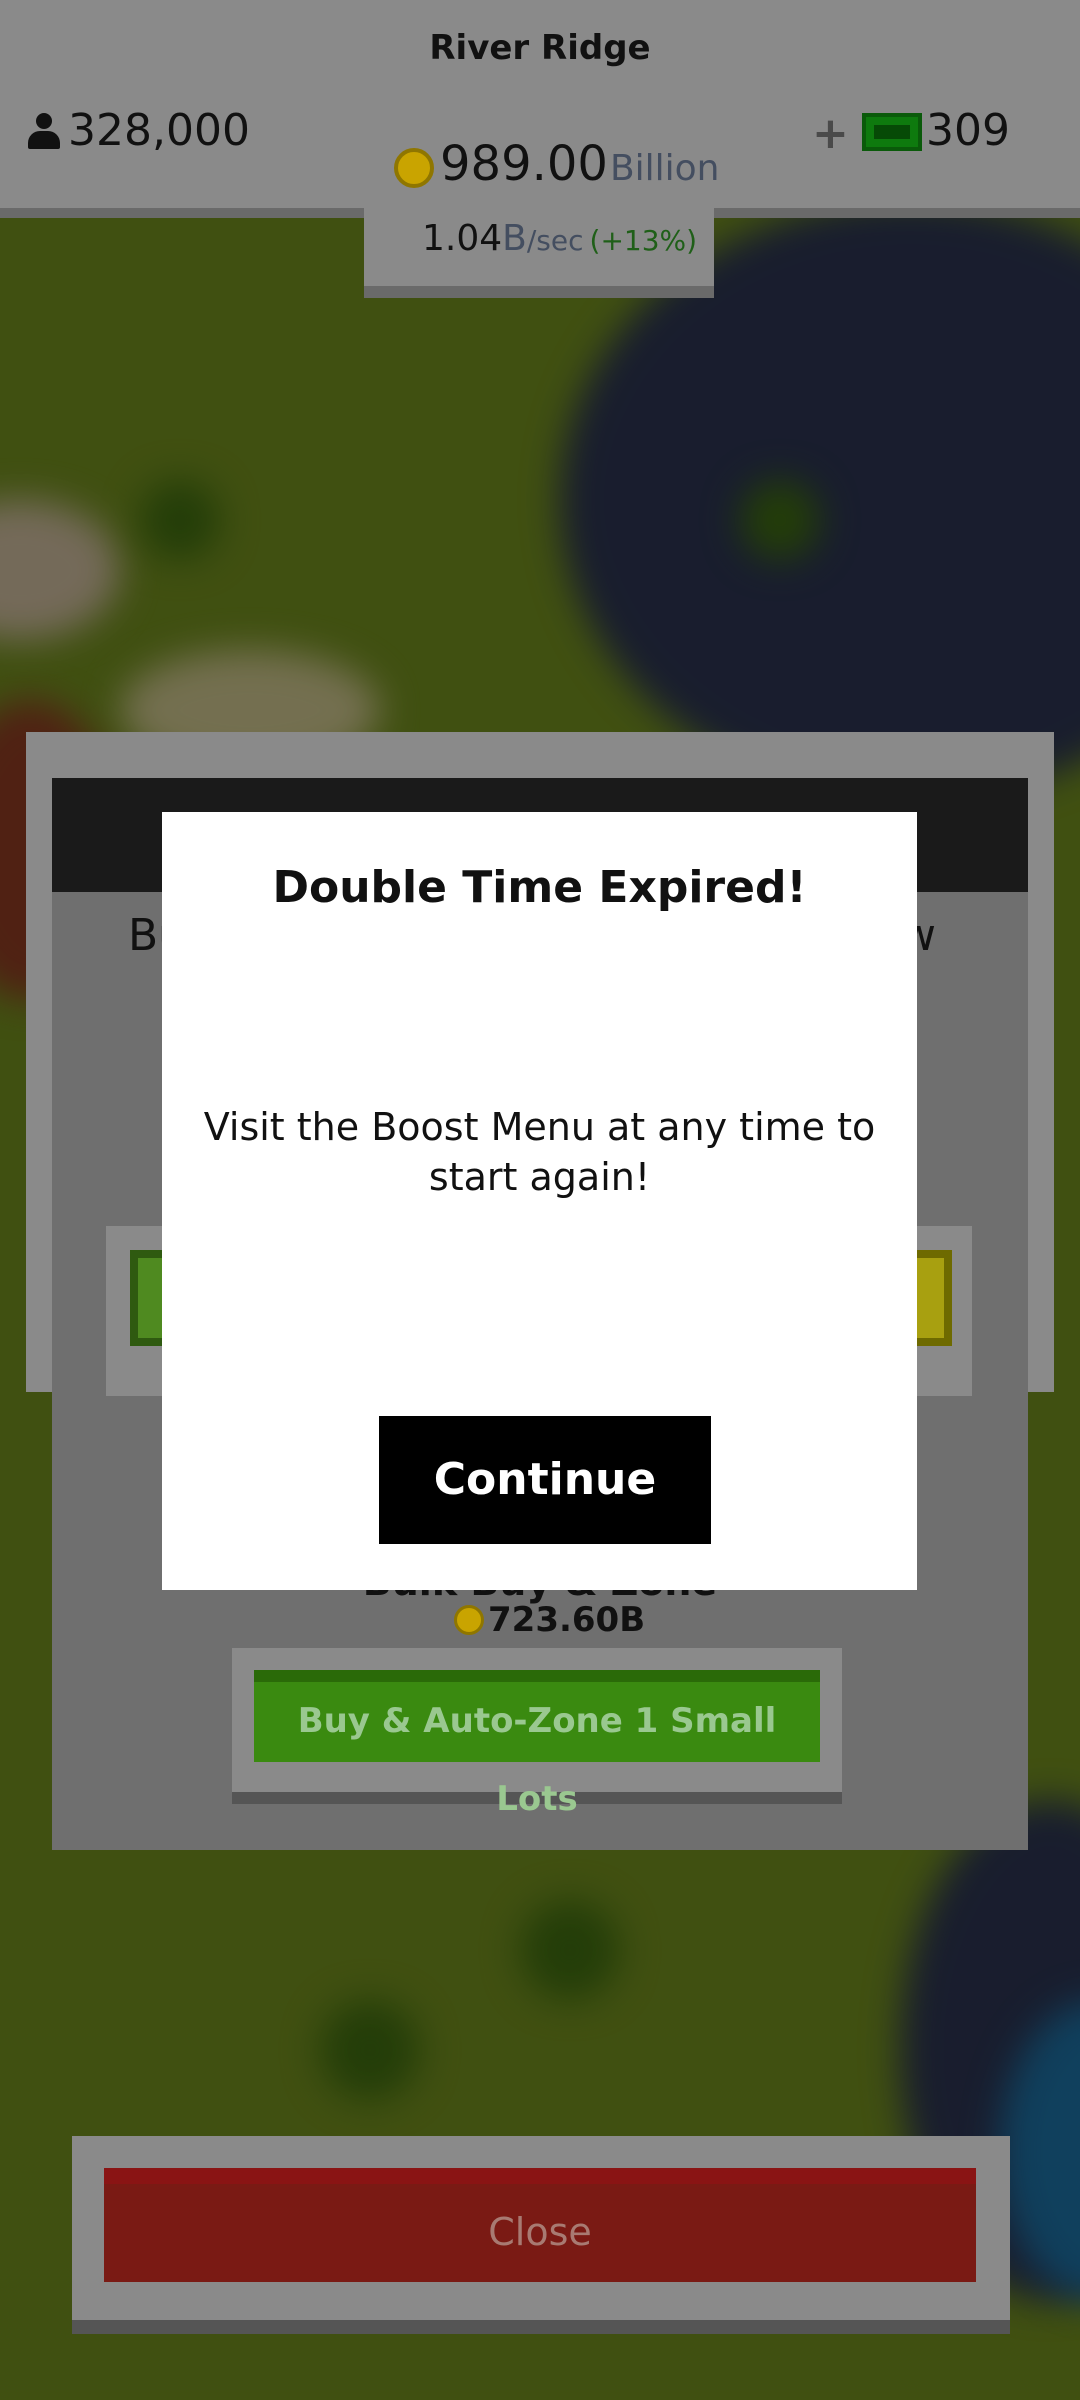 This screenshot has width=1080, height=2400. What do you see at coordinates (892, 132) in the screenshot?
I see `cash-icon` at bounding box center [892, 132].